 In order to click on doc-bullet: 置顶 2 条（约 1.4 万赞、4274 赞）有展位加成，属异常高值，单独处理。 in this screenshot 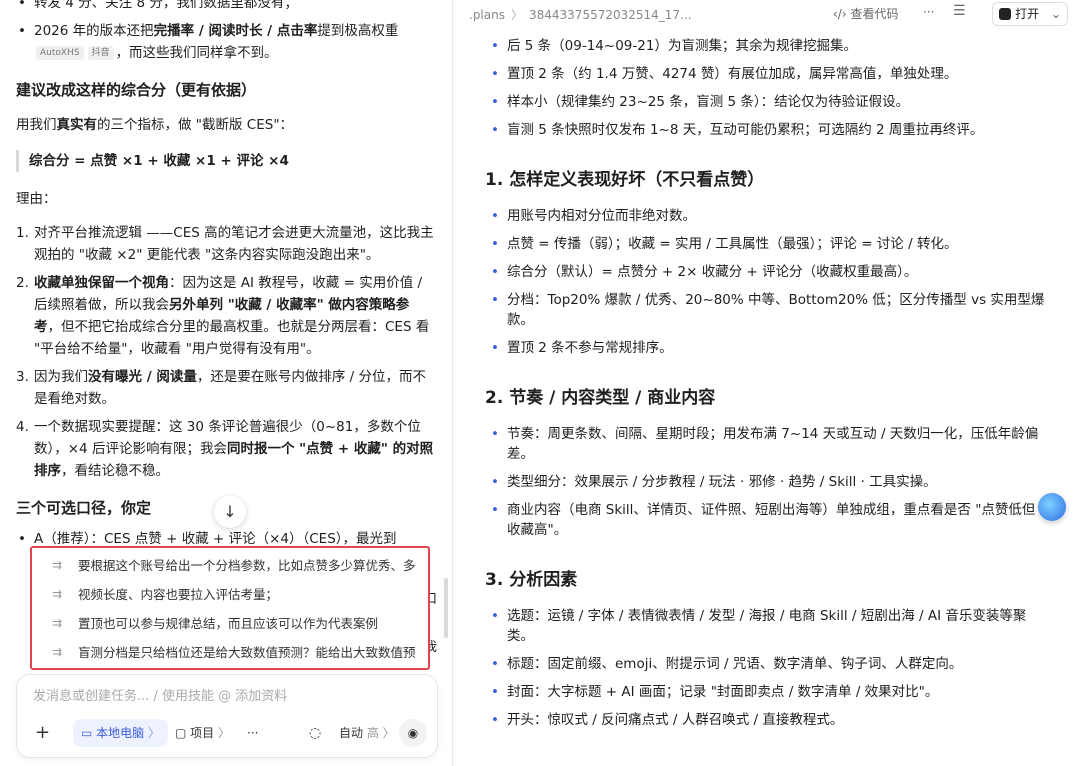, I will do `click(765, 74)`.